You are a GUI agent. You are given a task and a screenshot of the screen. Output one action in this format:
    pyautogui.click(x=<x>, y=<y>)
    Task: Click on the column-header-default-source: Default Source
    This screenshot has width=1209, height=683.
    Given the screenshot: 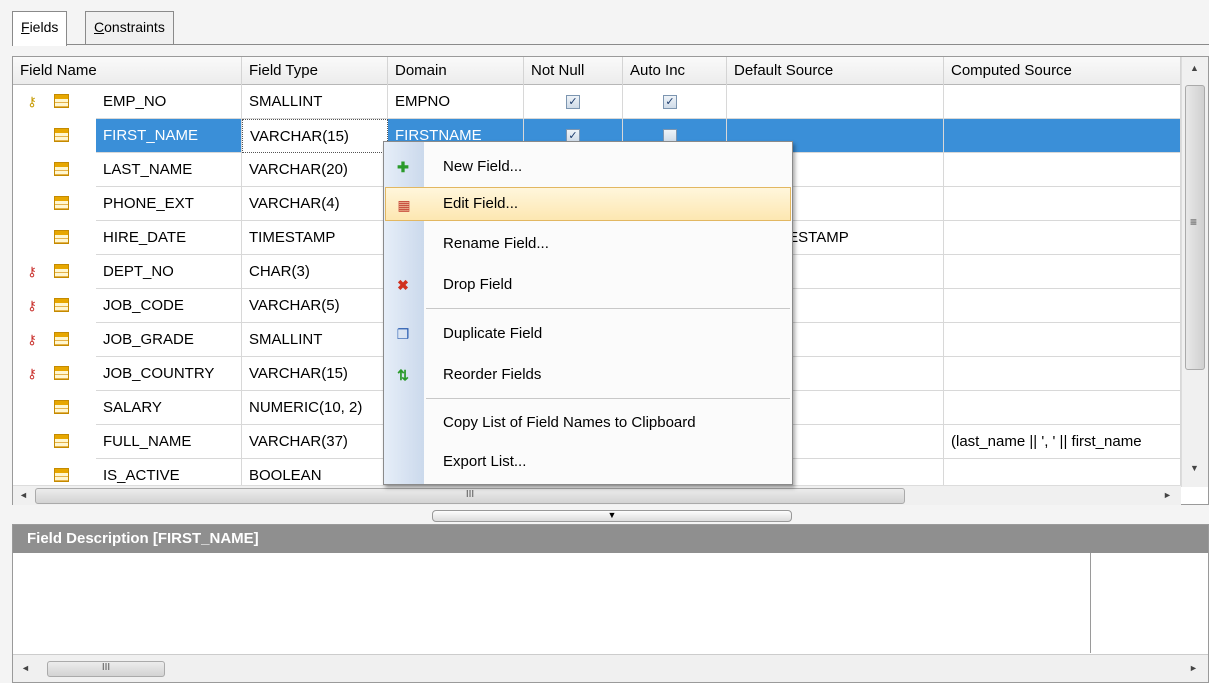 What is the action you would take?
    pyautogui.click(x=835, y=71)
    